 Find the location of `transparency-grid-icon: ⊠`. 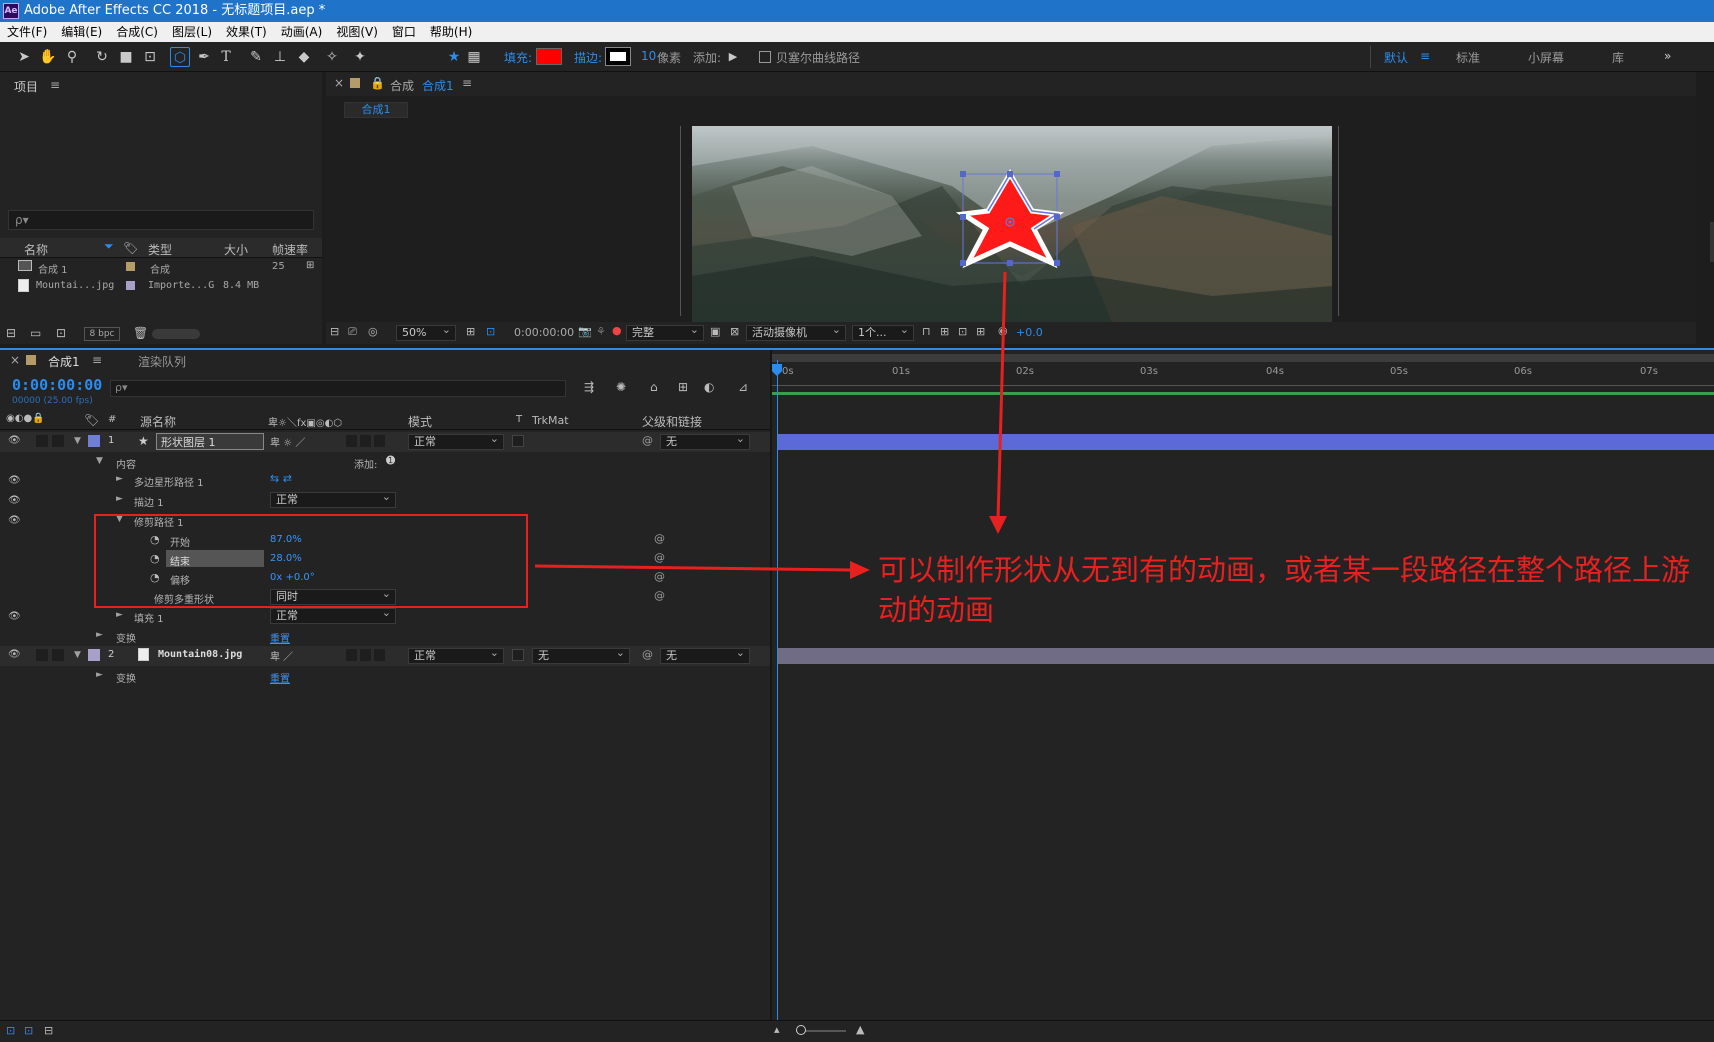

transparency-grid-icon: ⊠ is located at coordinates (734, 331).